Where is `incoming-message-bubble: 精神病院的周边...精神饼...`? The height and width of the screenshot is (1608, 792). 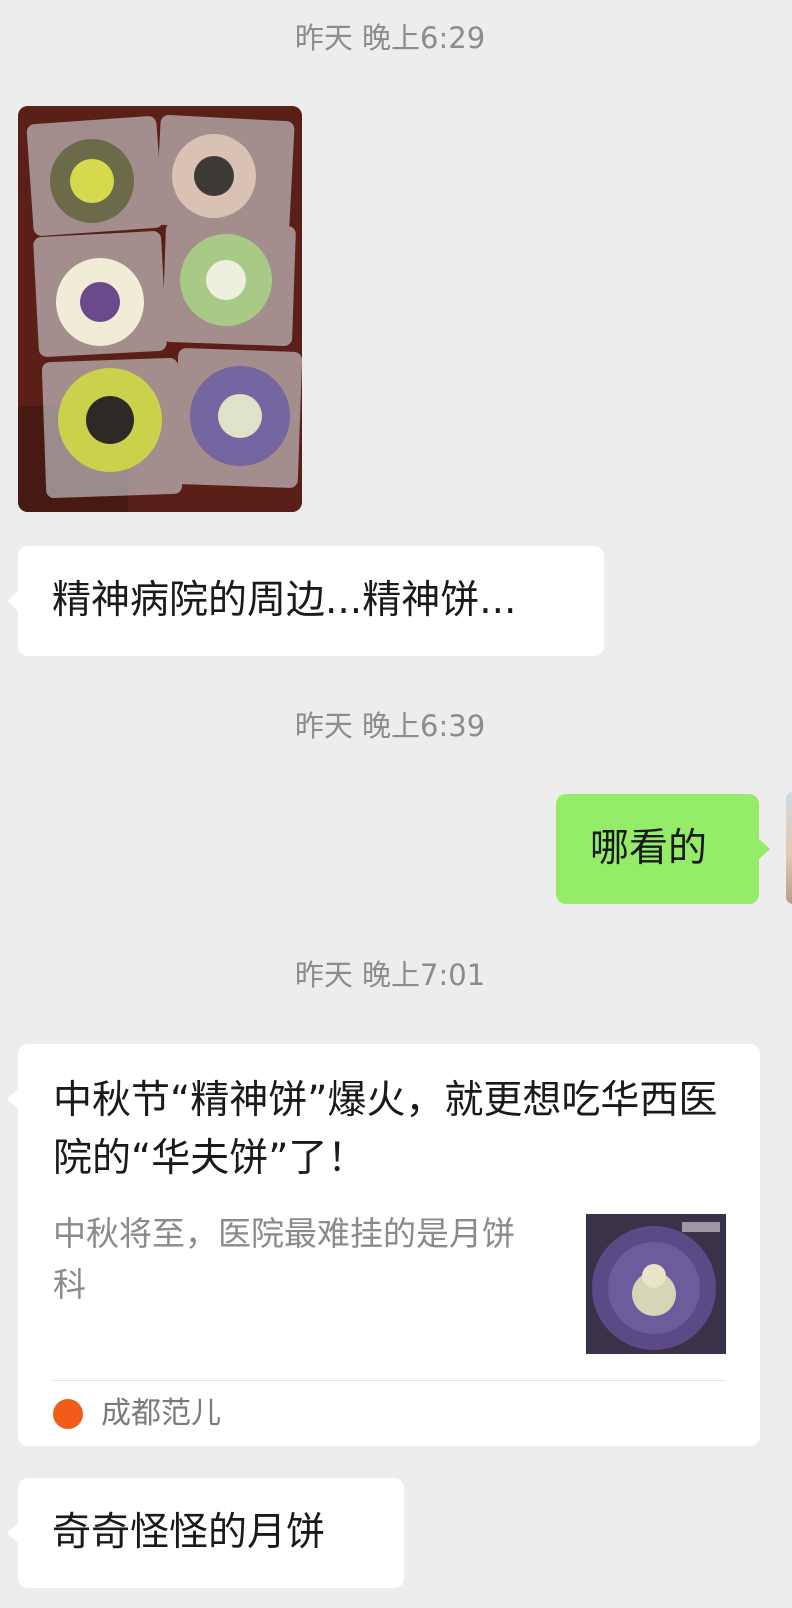 incoming-message-bubble: 精神病院的周边...精神饼... is located at coordinates (305, 601).